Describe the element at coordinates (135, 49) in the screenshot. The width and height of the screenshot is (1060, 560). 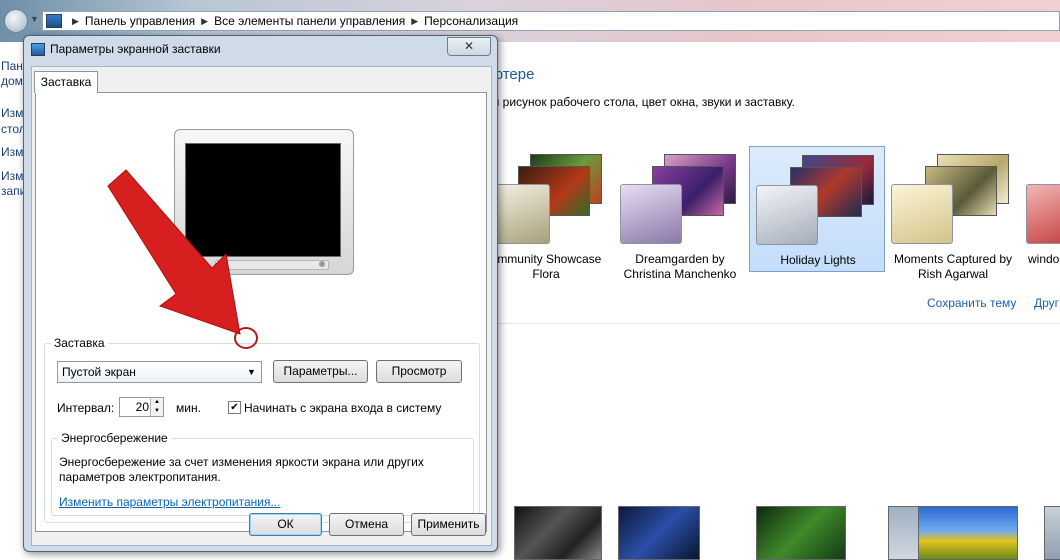
I see `dialog-title: Параметры экранной заставки` at that location.